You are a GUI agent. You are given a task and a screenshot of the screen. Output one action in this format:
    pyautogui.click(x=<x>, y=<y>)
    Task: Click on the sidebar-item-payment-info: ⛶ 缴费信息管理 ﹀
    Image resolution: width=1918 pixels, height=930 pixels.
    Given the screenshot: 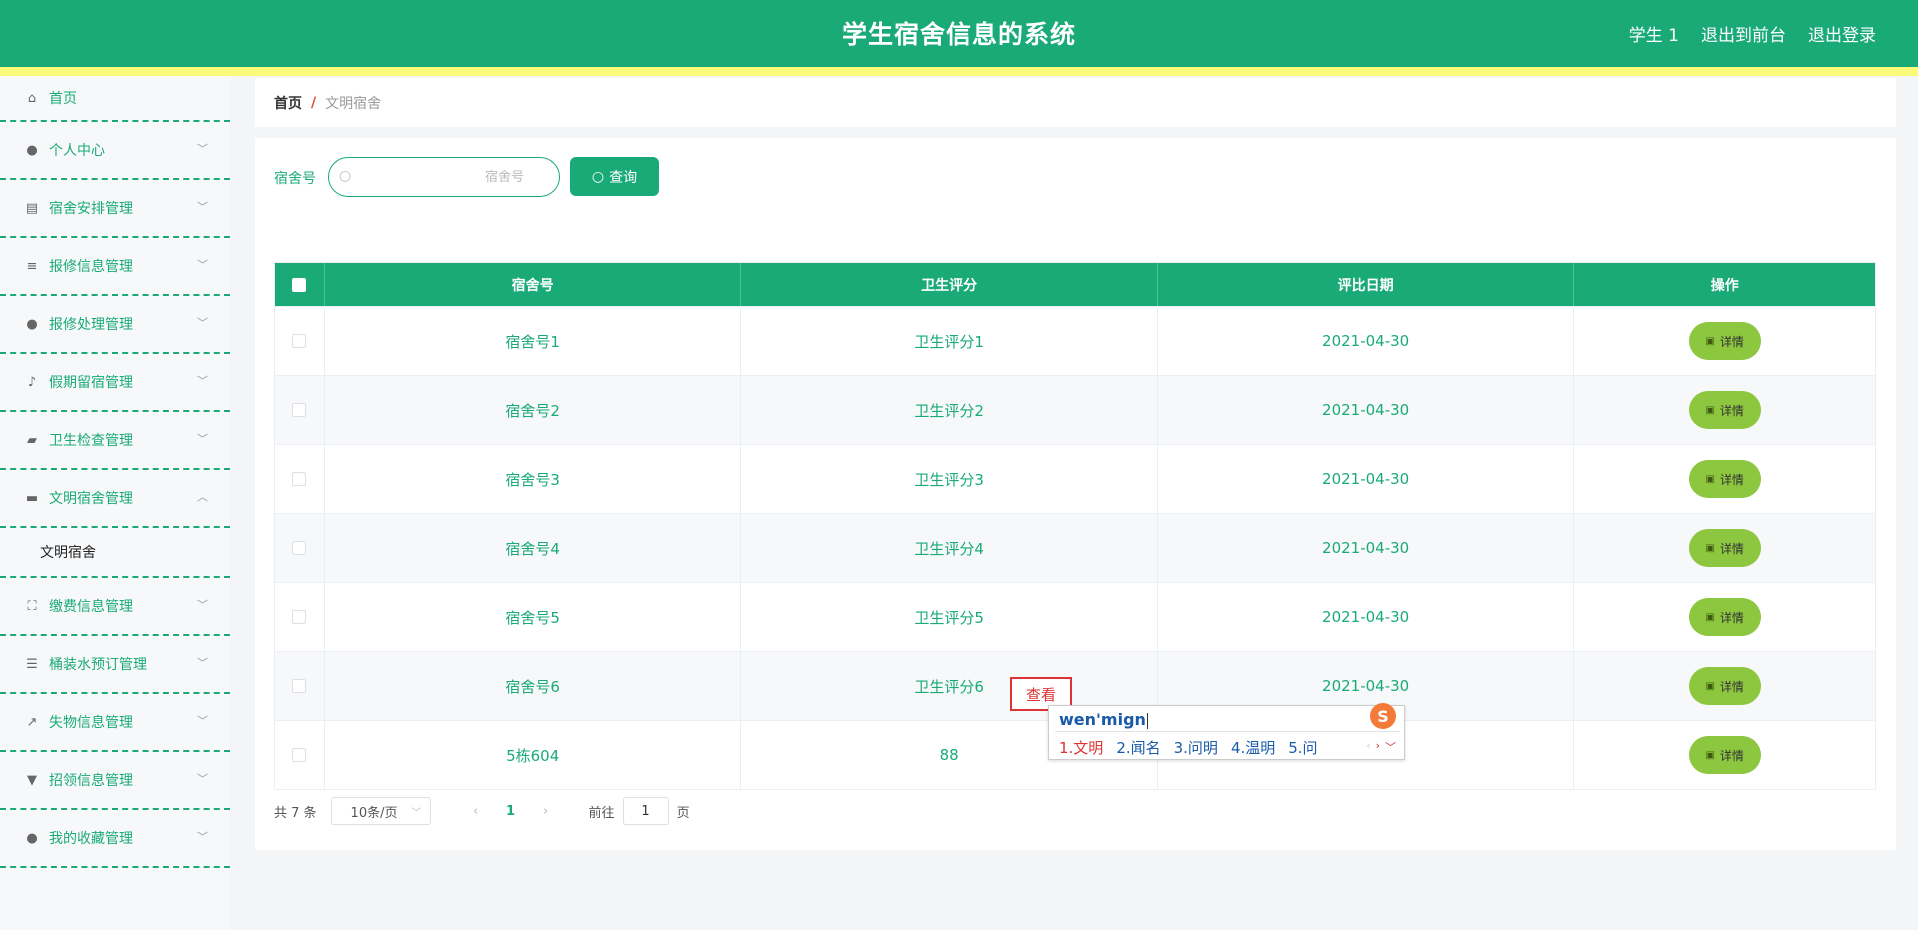 What is the action you would take?
    pyautogui.click(x=115, y=607)
    